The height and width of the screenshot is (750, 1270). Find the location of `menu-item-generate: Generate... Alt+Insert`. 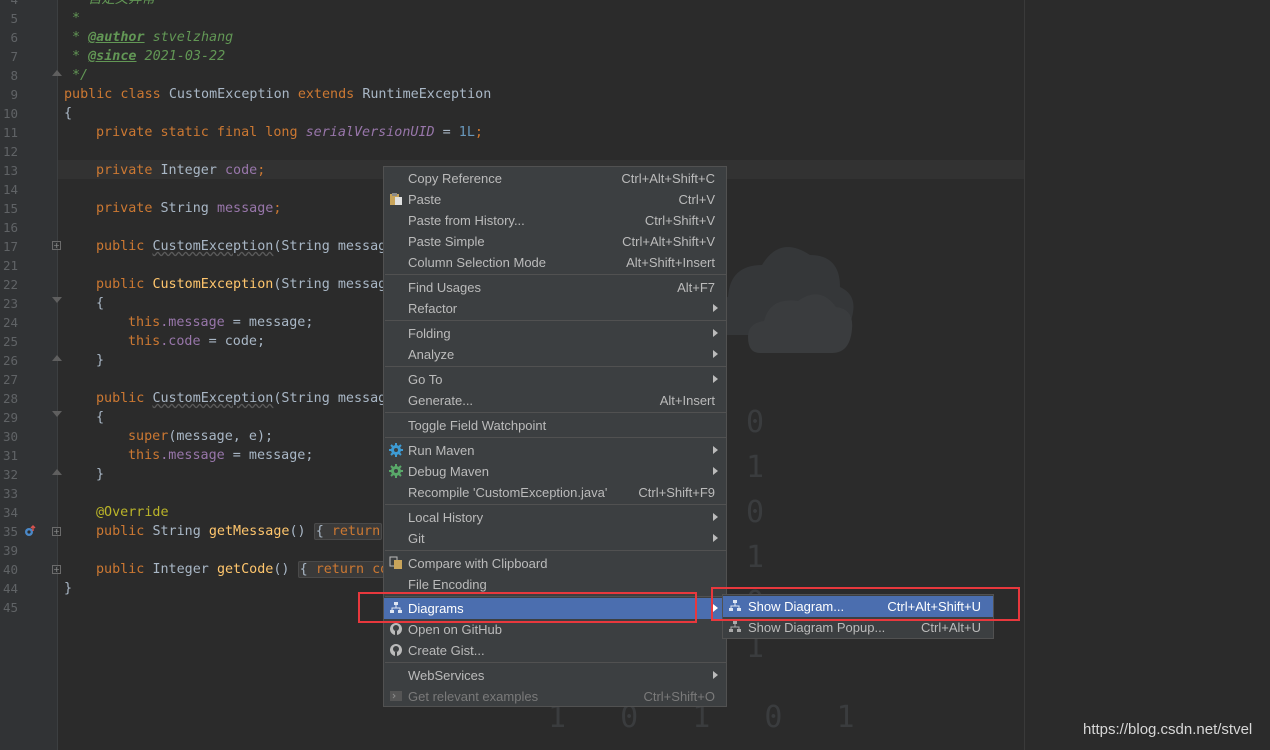

menu-item-generate: Generate... Alt+Insert is located at coordinates (555, 400).